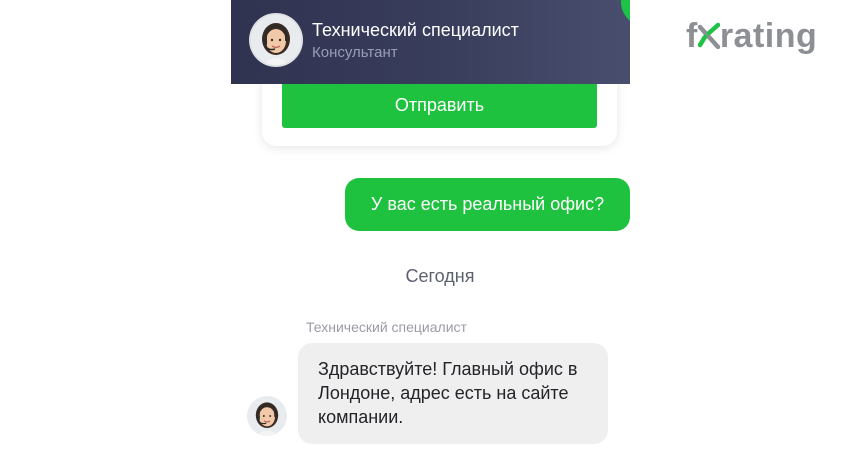 This screenshot has height=450, width=850. I want to click on date-separator: Сегодня, so click(440, 276).